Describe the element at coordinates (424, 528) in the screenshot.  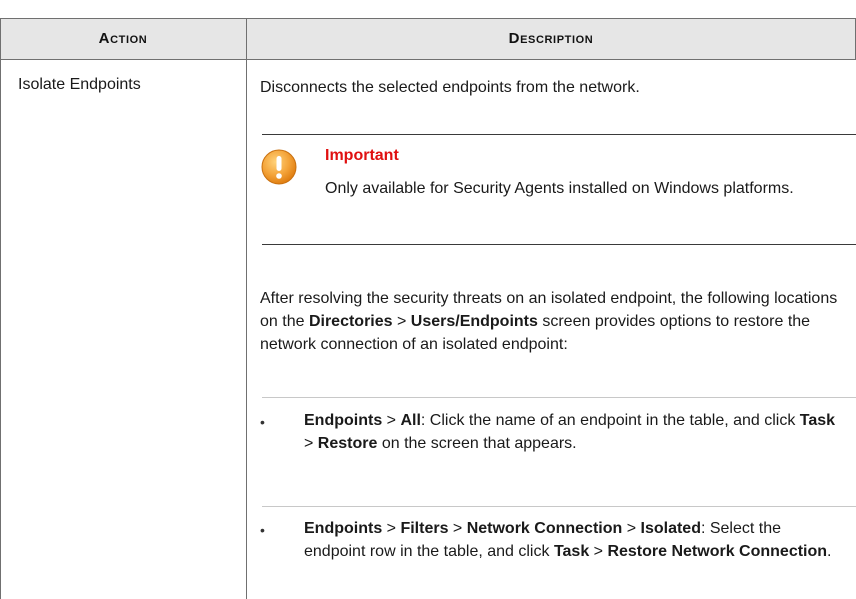
I see `ui-path-filters: Filters` at that location.